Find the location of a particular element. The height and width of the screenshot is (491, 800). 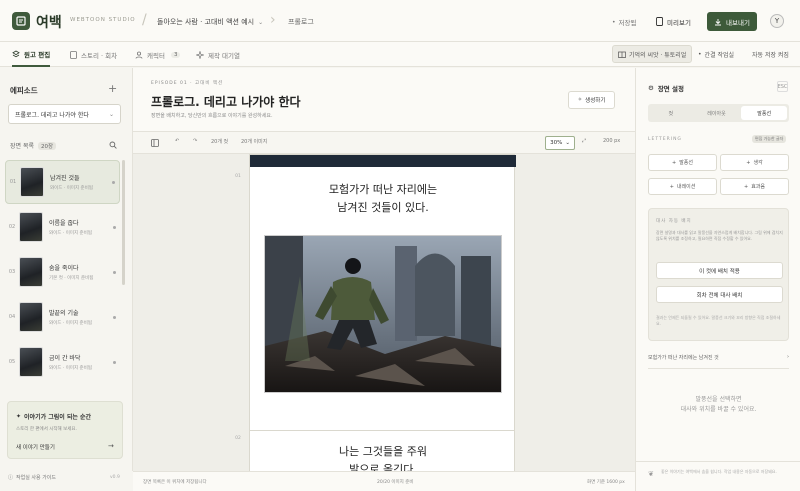

brand-subtitle: WEBTOON STUDIO is located at coordinates (103, 20).